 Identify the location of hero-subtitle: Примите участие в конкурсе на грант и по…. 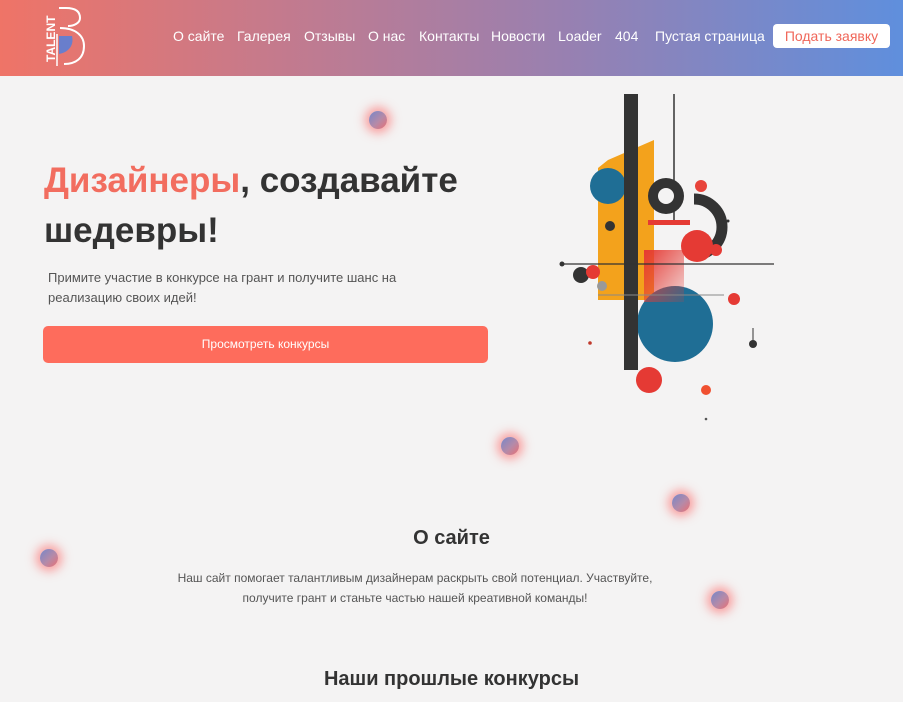
(222, 287).